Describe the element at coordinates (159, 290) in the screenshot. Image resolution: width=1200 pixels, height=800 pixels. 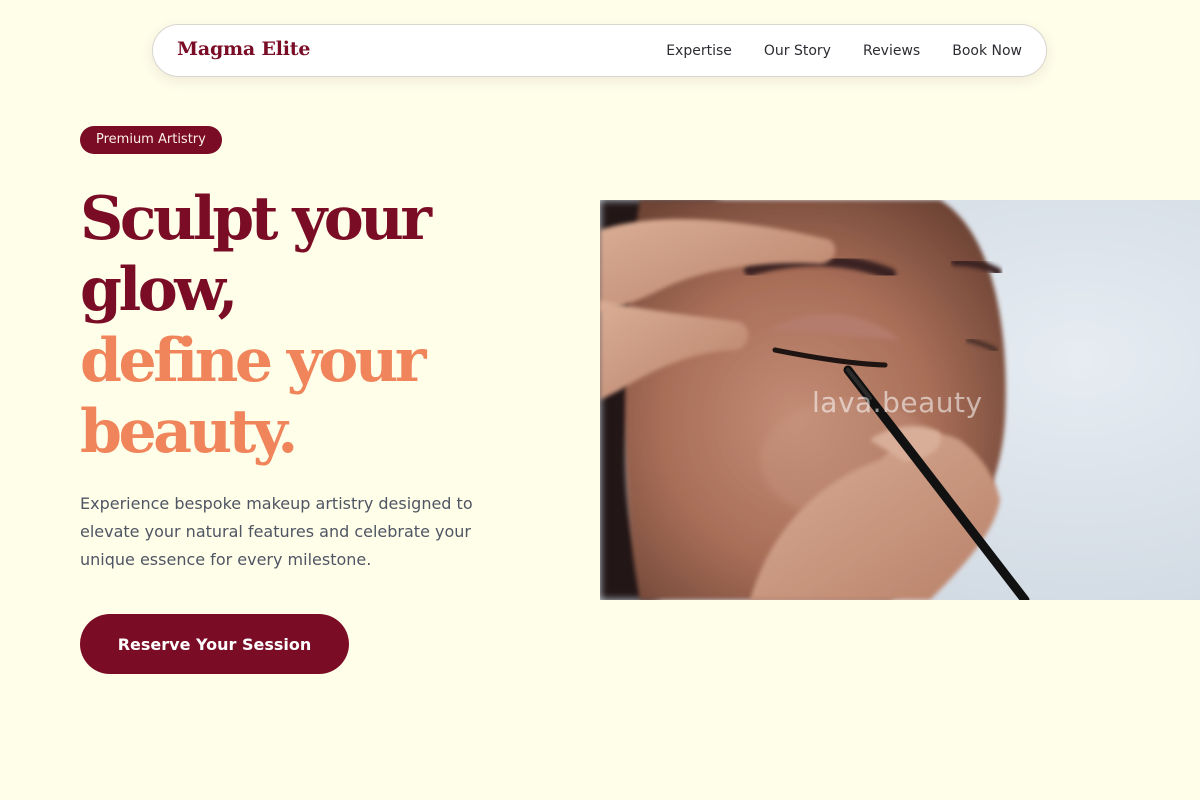
I see `headline-line-2: glow,` at that location.